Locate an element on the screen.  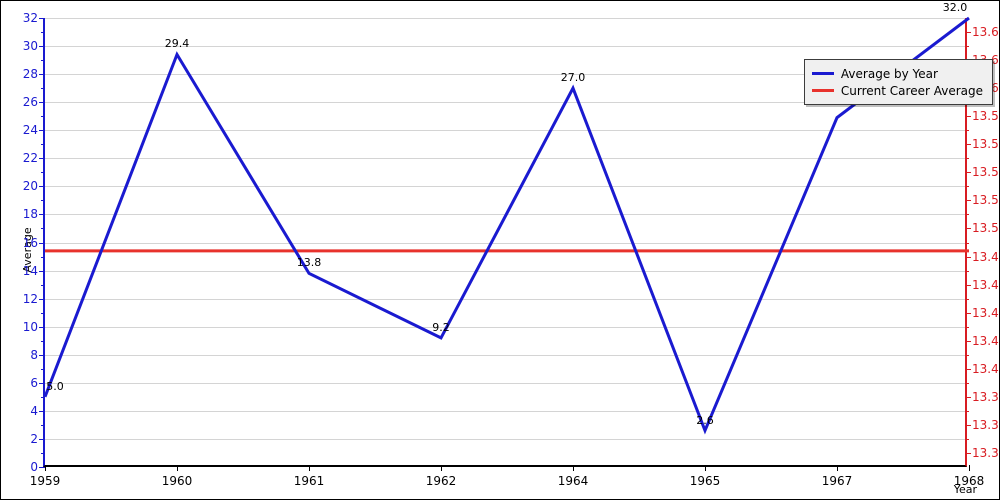
x-axis-tick-label: 1959 is located at coordinates (45, 481).